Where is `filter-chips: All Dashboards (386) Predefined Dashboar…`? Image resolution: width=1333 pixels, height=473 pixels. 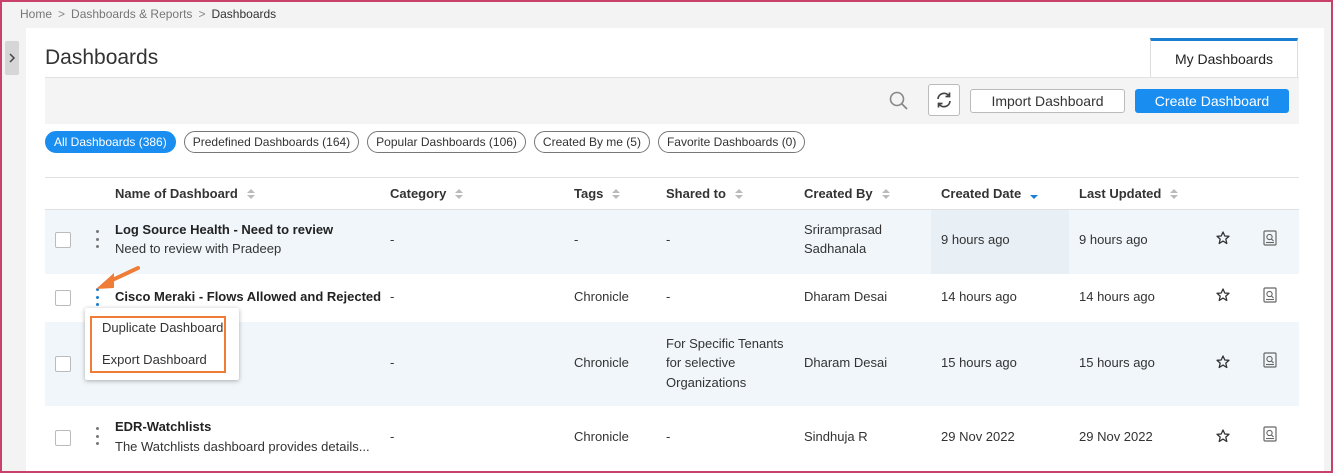 filter-chips: All Dashboards (386) Predefined Dashboar… is located at coordinates (425, 142).